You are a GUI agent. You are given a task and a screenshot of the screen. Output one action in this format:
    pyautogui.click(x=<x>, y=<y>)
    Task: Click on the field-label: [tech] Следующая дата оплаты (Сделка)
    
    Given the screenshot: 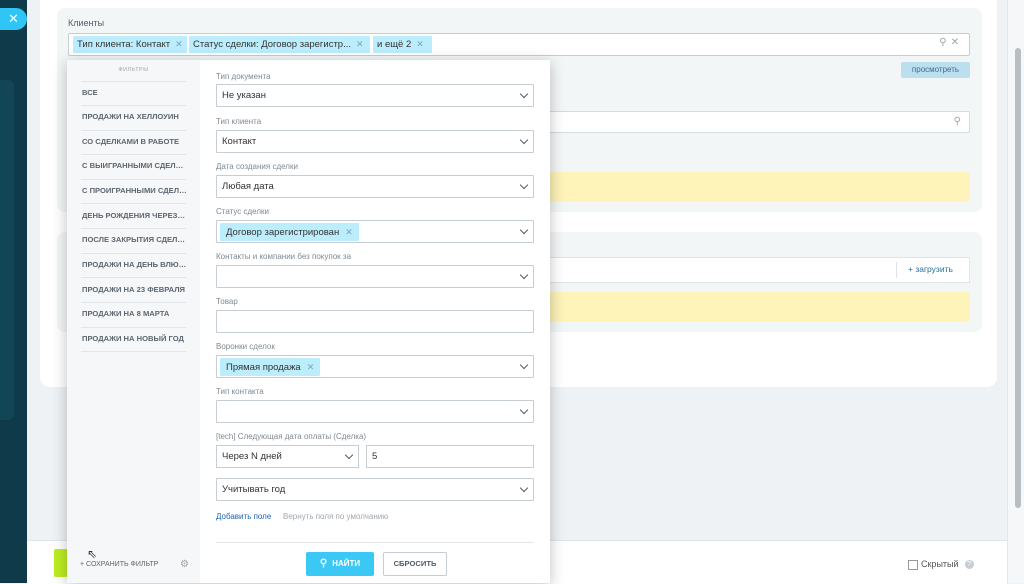 What is the action you would take?
    pyautogui.click(x=291, y=436)
    